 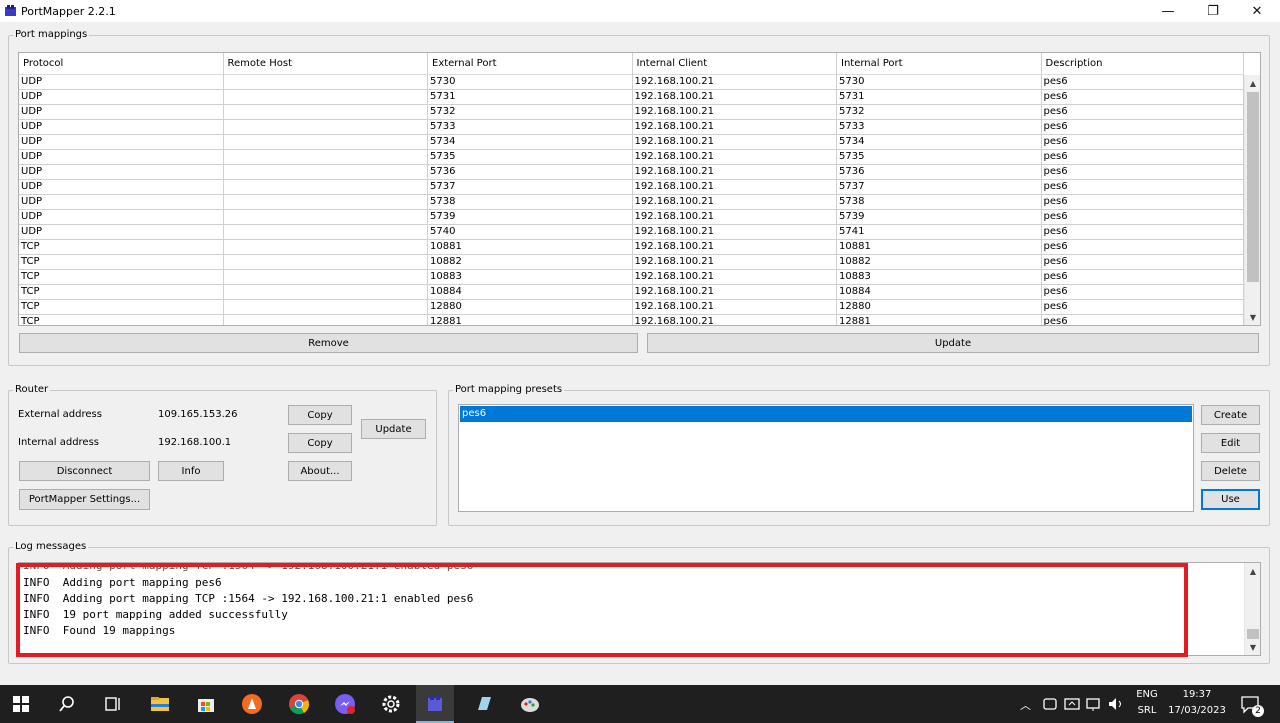 I want to click on store-icon, so click(x=206, y=704).